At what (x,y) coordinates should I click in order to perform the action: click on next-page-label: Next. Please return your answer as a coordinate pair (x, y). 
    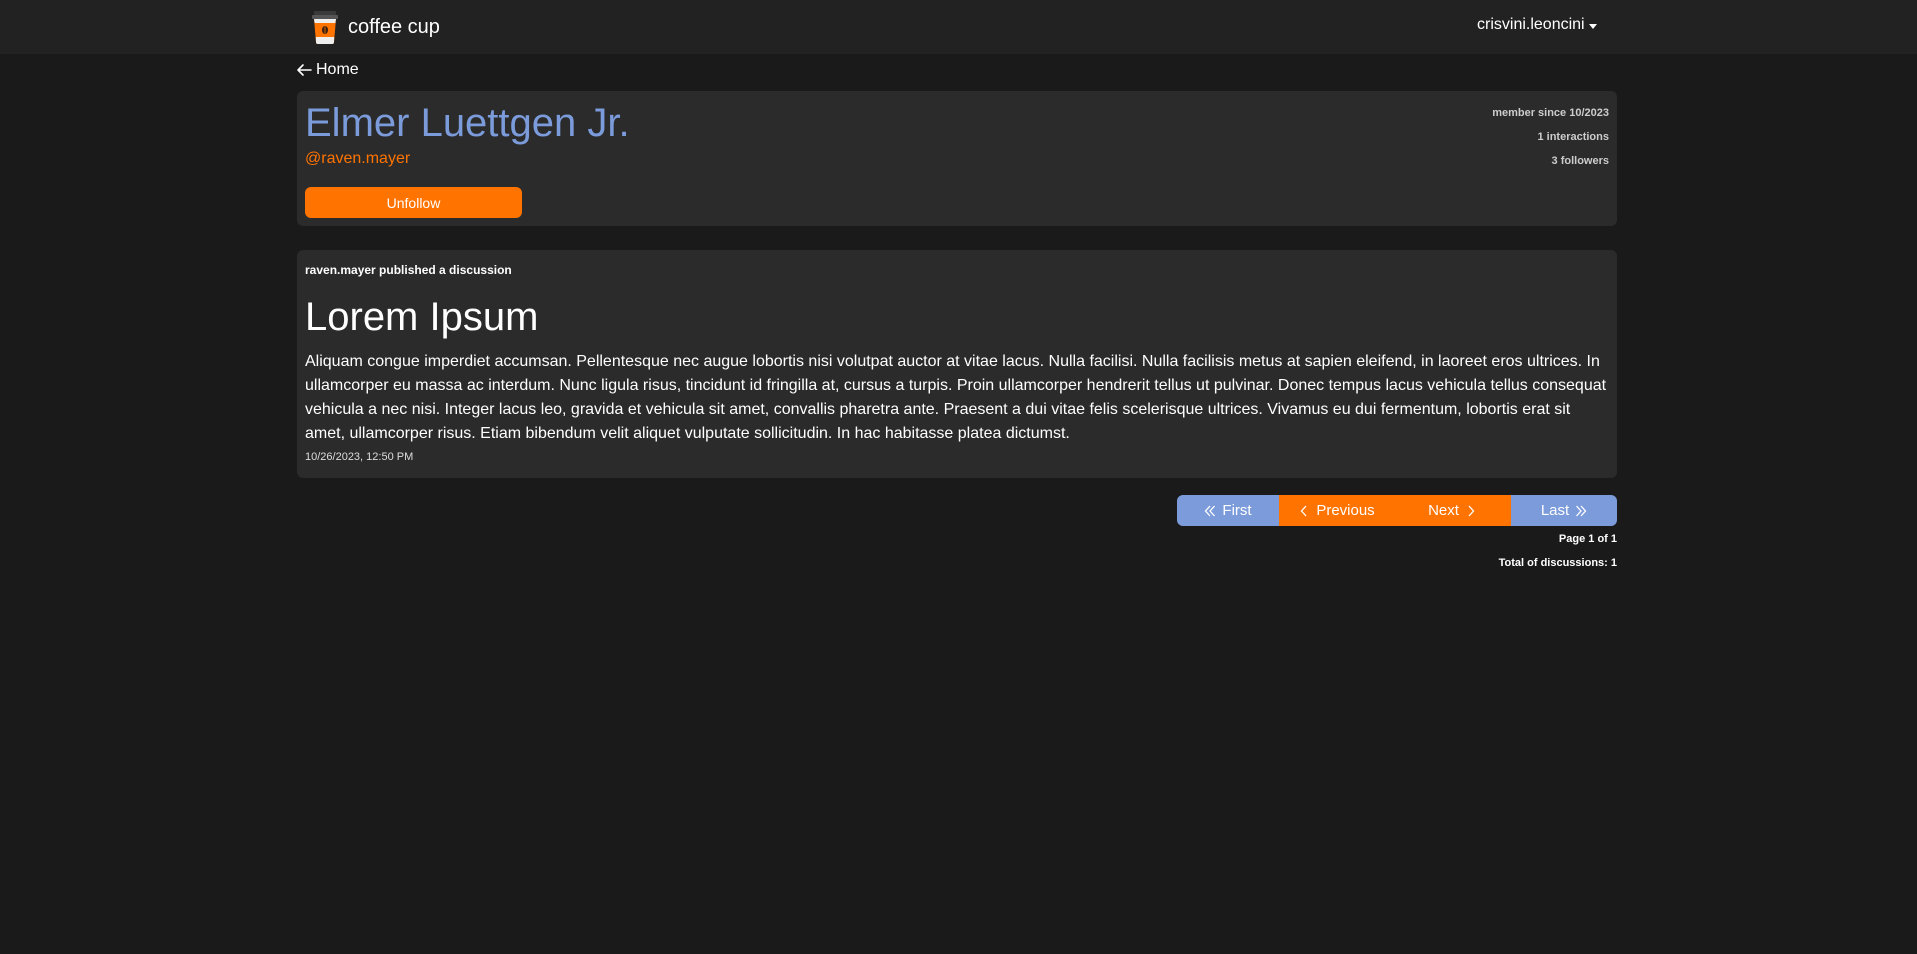
    Looking at the image, I should click on (1443, 510).